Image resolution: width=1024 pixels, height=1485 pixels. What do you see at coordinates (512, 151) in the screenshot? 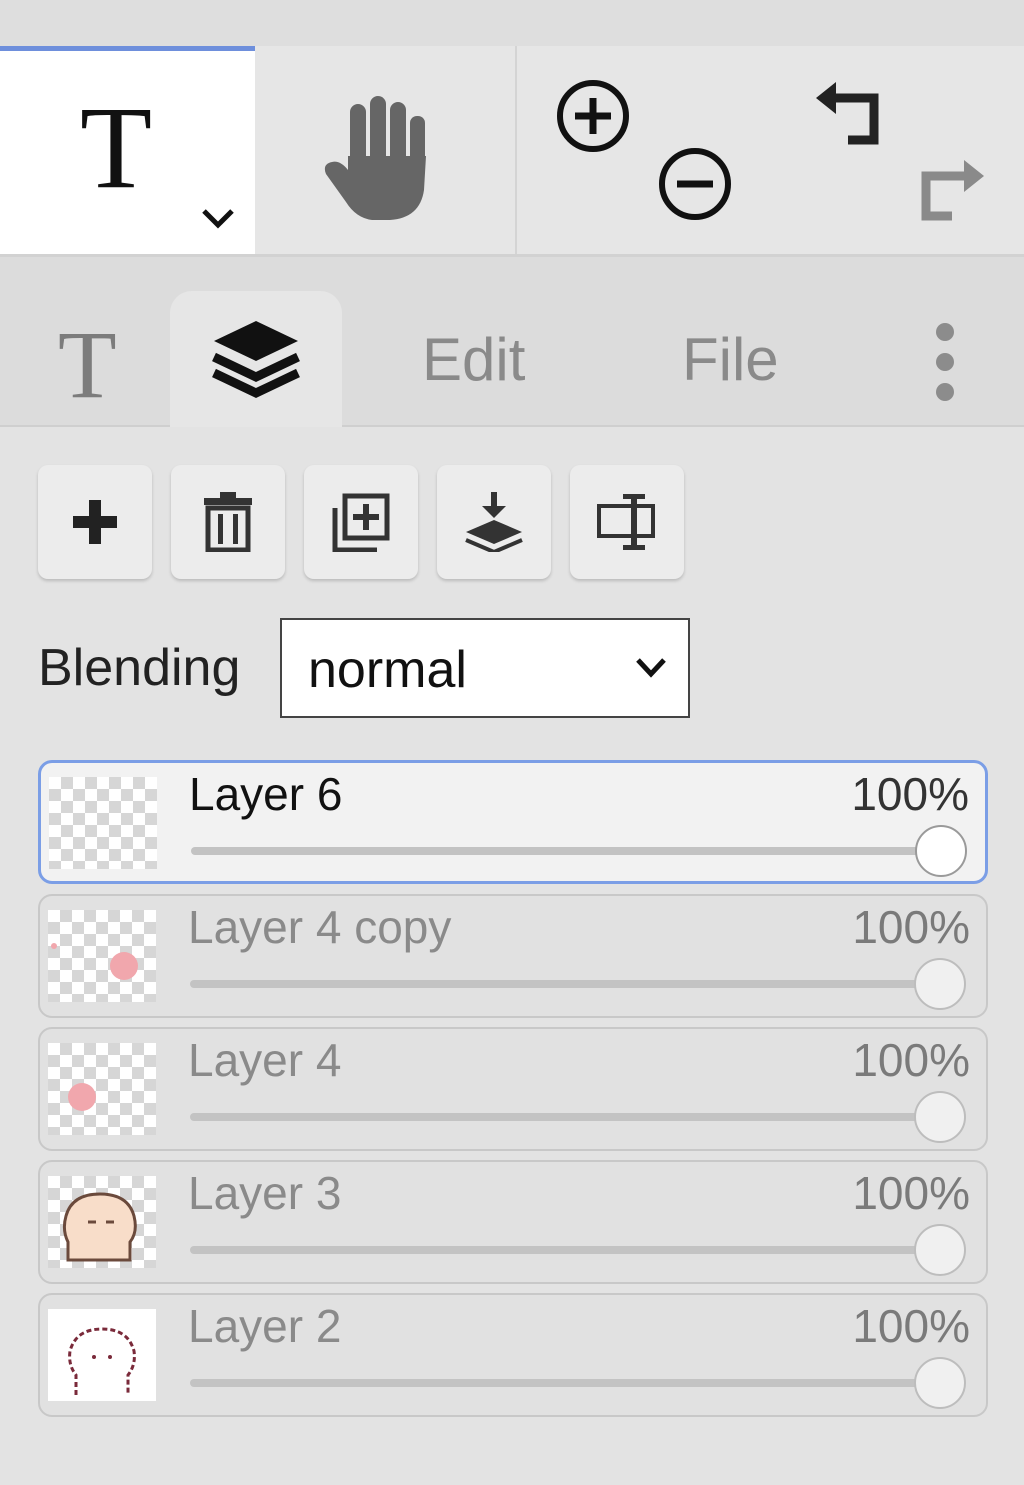
I see `toolbar: T` at bounding box center [512, 151].